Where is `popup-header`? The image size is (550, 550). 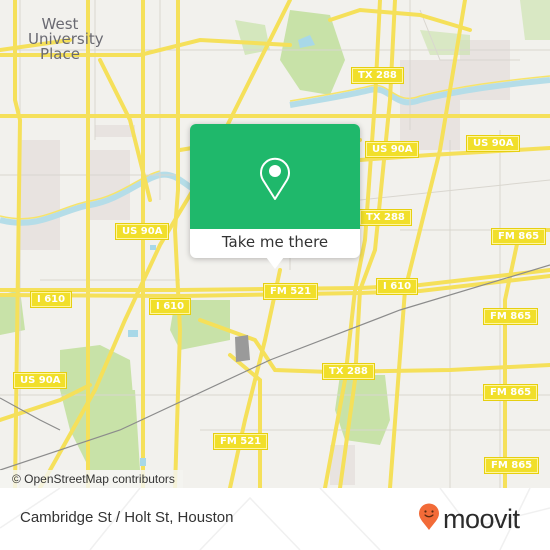 popup-header is located at coordinates (275, 176).